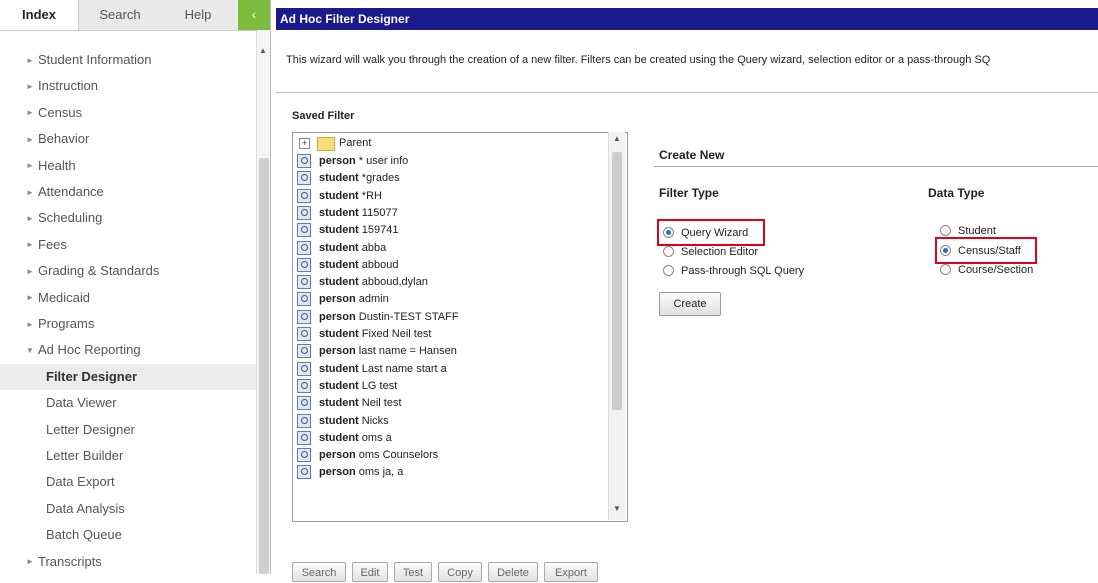  Describe the element at coordinates (128, 350) in the screenshot. I see `nav-item-ad-hoc-reporting: ▼ Ad Hoc Reporting` at that location.